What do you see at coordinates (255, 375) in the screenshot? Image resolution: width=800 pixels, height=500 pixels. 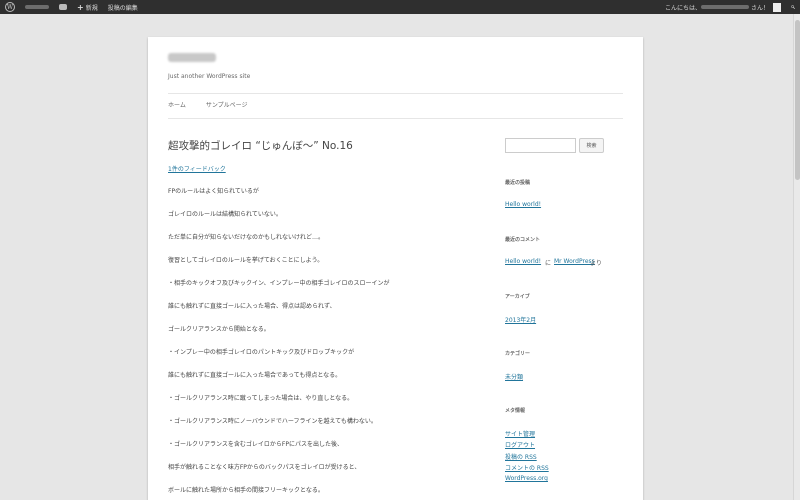 I see `entry-paragraph: 誰にも触れずに直接ゴールに入った場合であっても得点となる。` at bounding box center [255, 375].